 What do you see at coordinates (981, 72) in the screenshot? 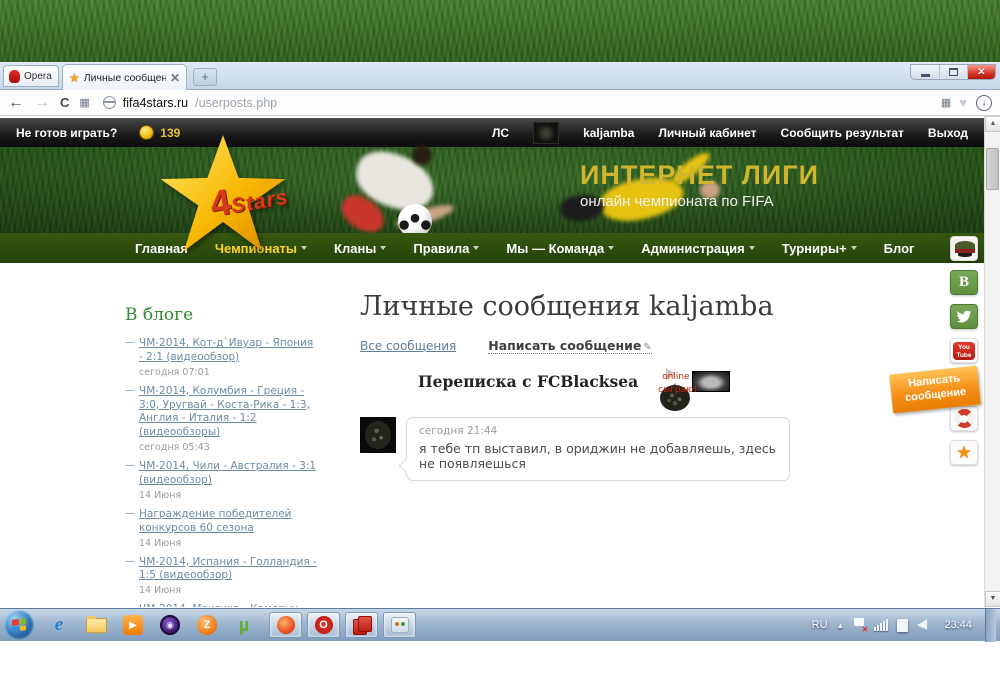
I see `close-button: ✕` at bounding box center [981, 72].